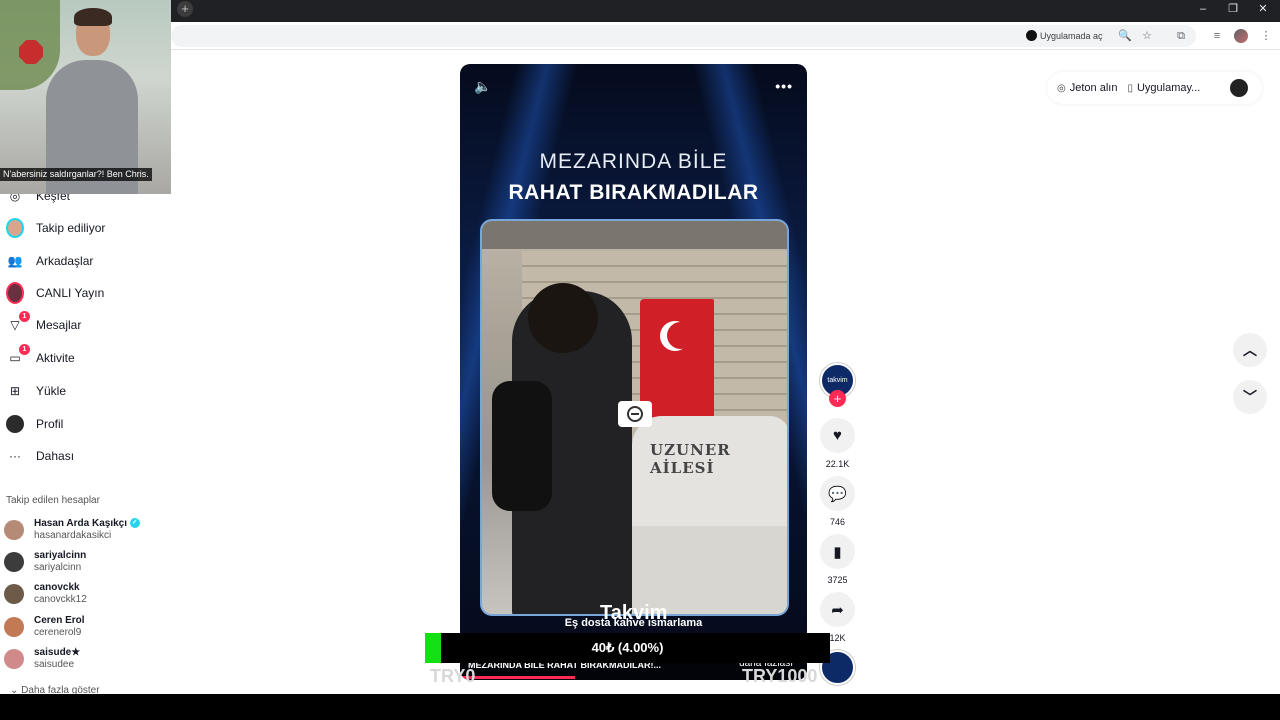 This screenshot has height=720, width=1280. Describe the element at coordinates (36, 391) in the screenshot. I see `sidebar-item-upload: ⊞ Yükle` at that location.